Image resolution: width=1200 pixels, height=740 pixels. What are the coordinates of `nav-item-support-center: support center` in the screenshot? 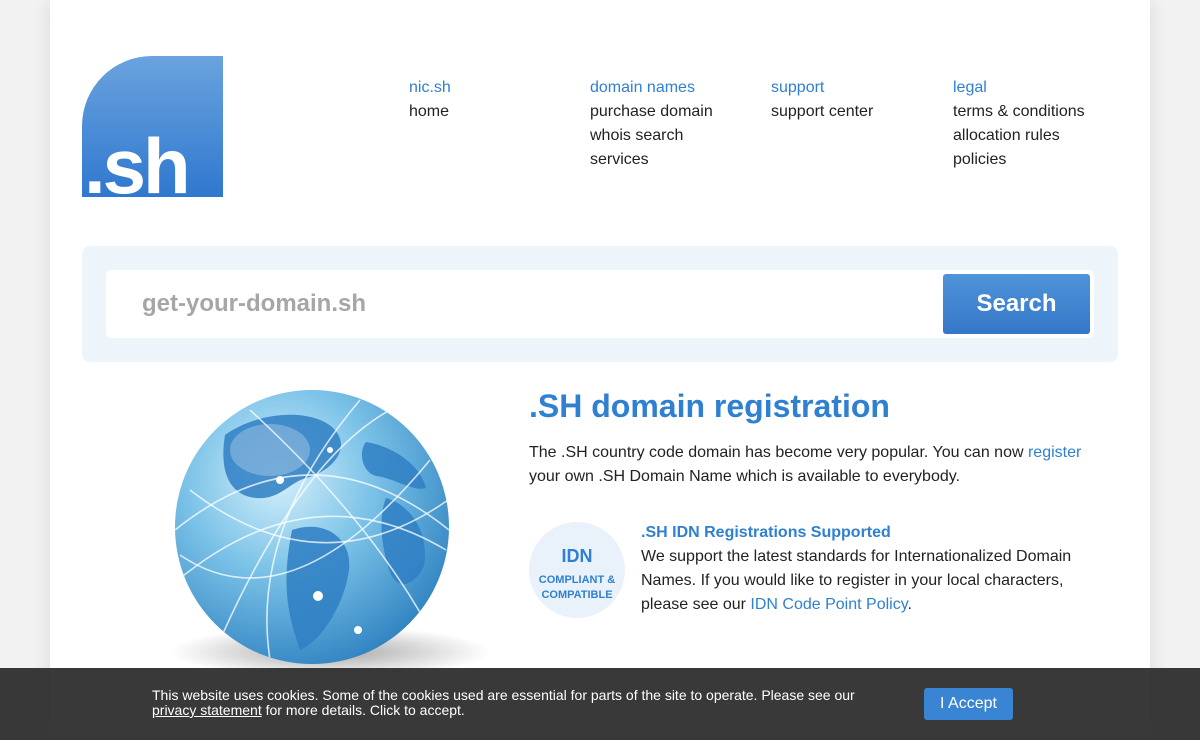 It's located at (822, 112).